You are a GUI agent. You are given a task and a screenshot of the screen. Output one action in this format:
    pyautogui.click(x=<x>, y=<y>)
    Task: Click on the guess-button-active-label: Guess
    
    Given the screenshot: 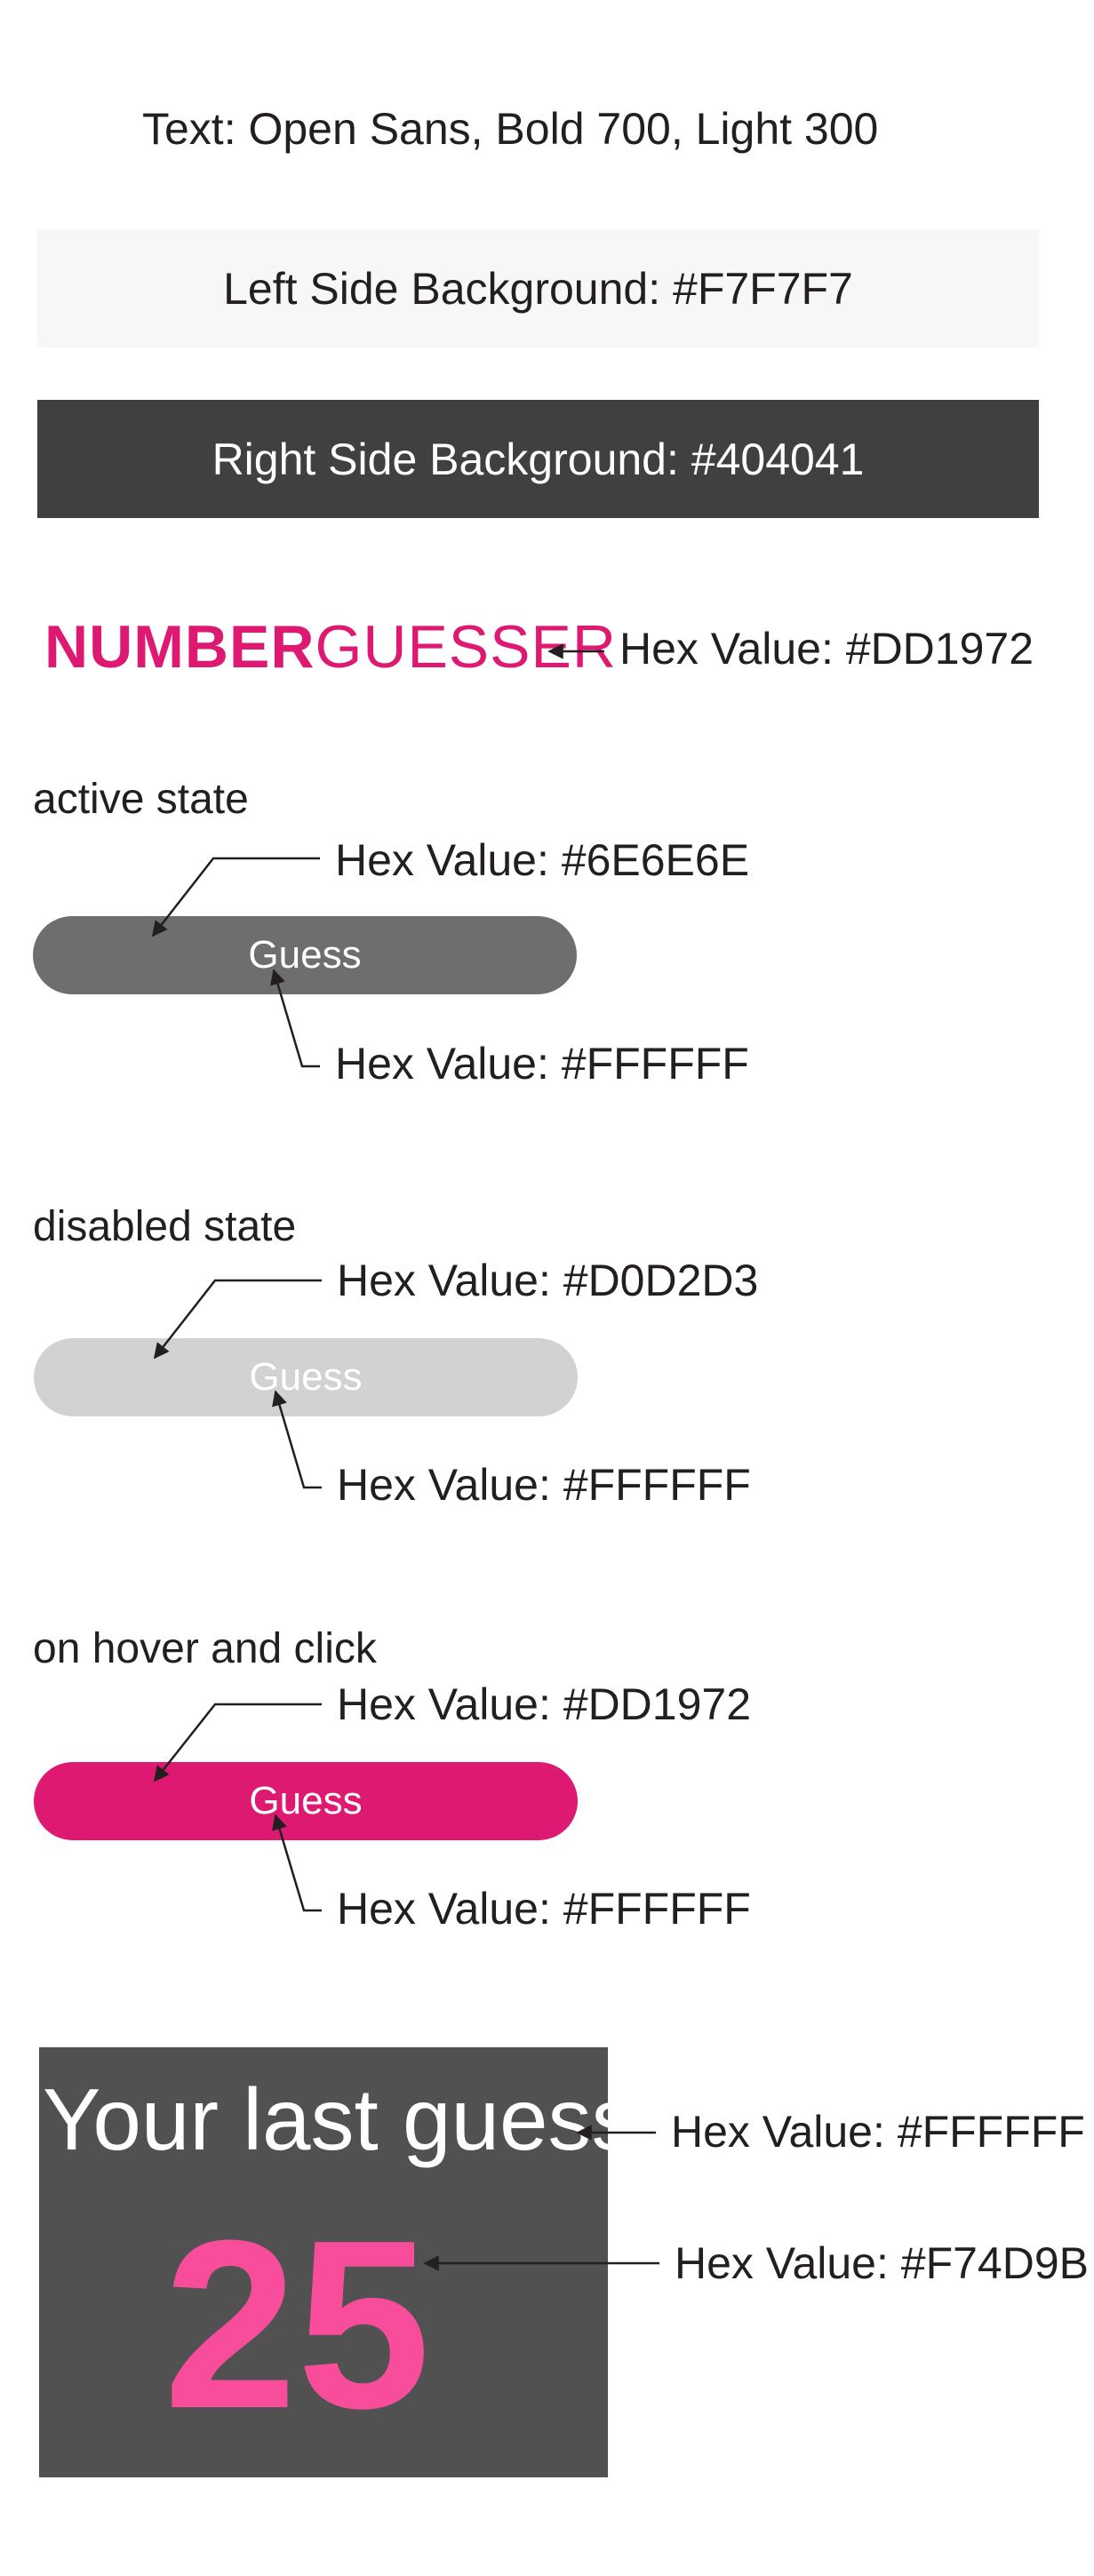 What is the action you would take?
    pyautogui.click(x=305, y=955)
    